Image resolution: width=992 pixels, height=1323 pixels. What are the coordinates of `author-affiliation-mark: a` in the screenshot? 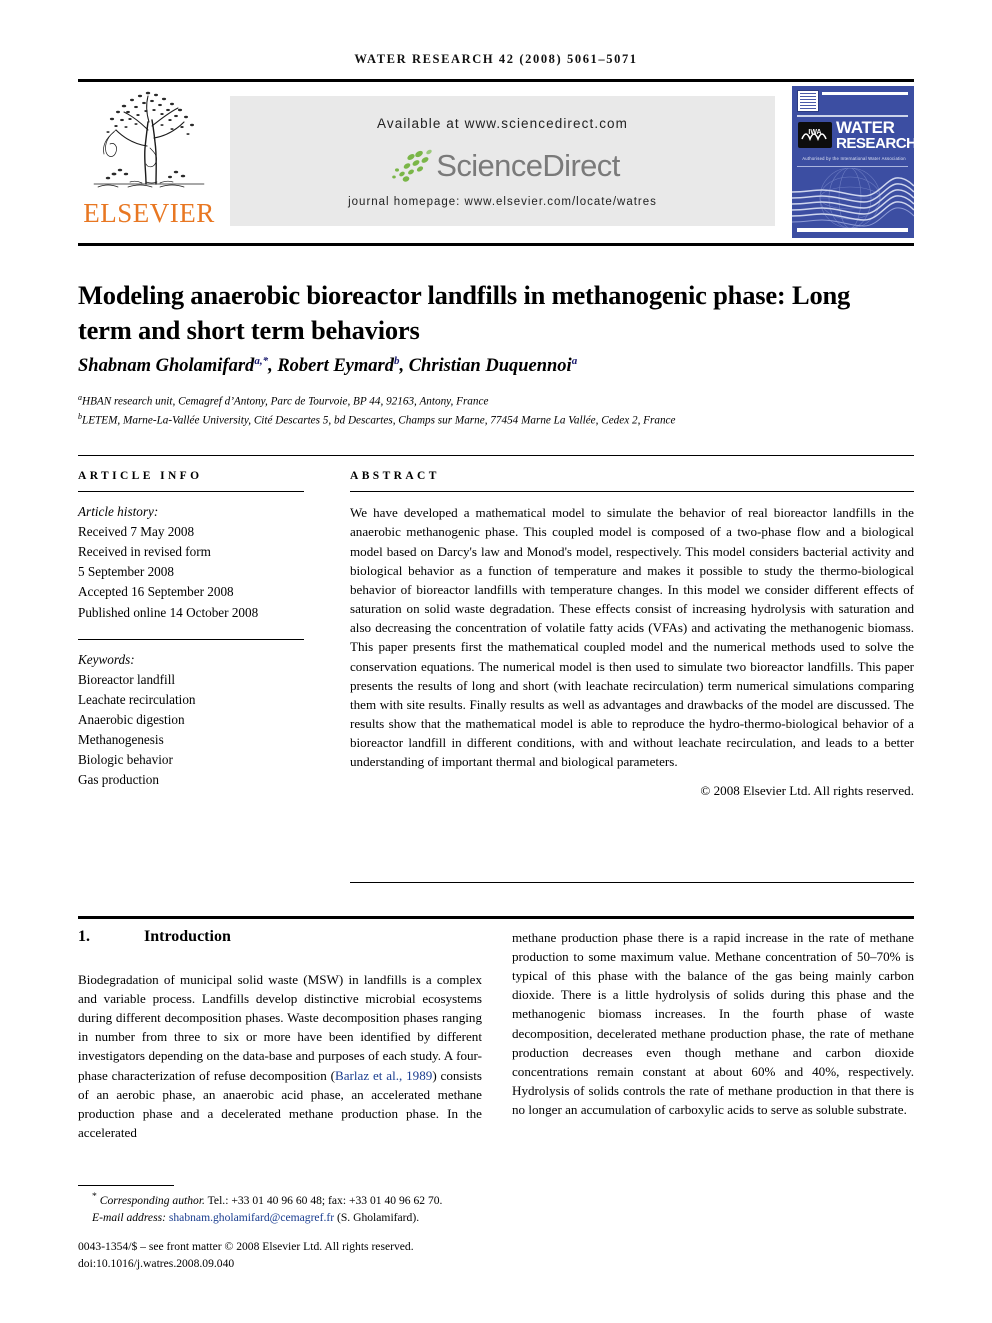 It's located at (574, 361).